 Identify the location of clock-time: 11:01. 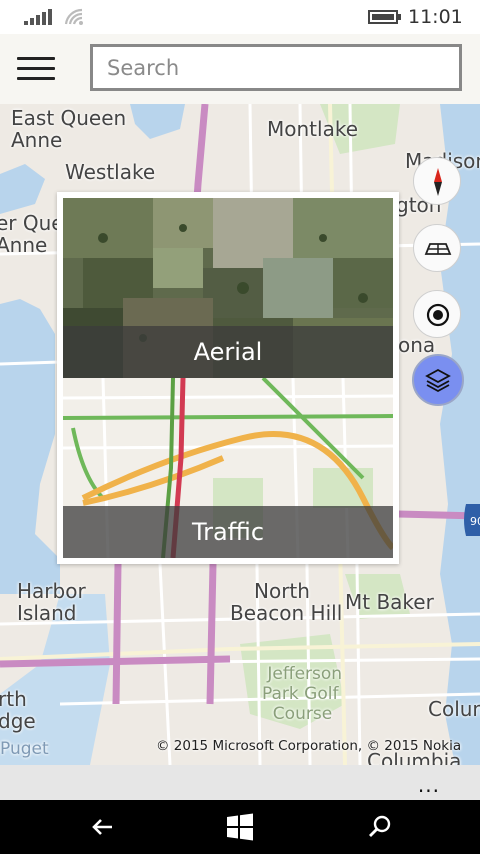
(435, 17).